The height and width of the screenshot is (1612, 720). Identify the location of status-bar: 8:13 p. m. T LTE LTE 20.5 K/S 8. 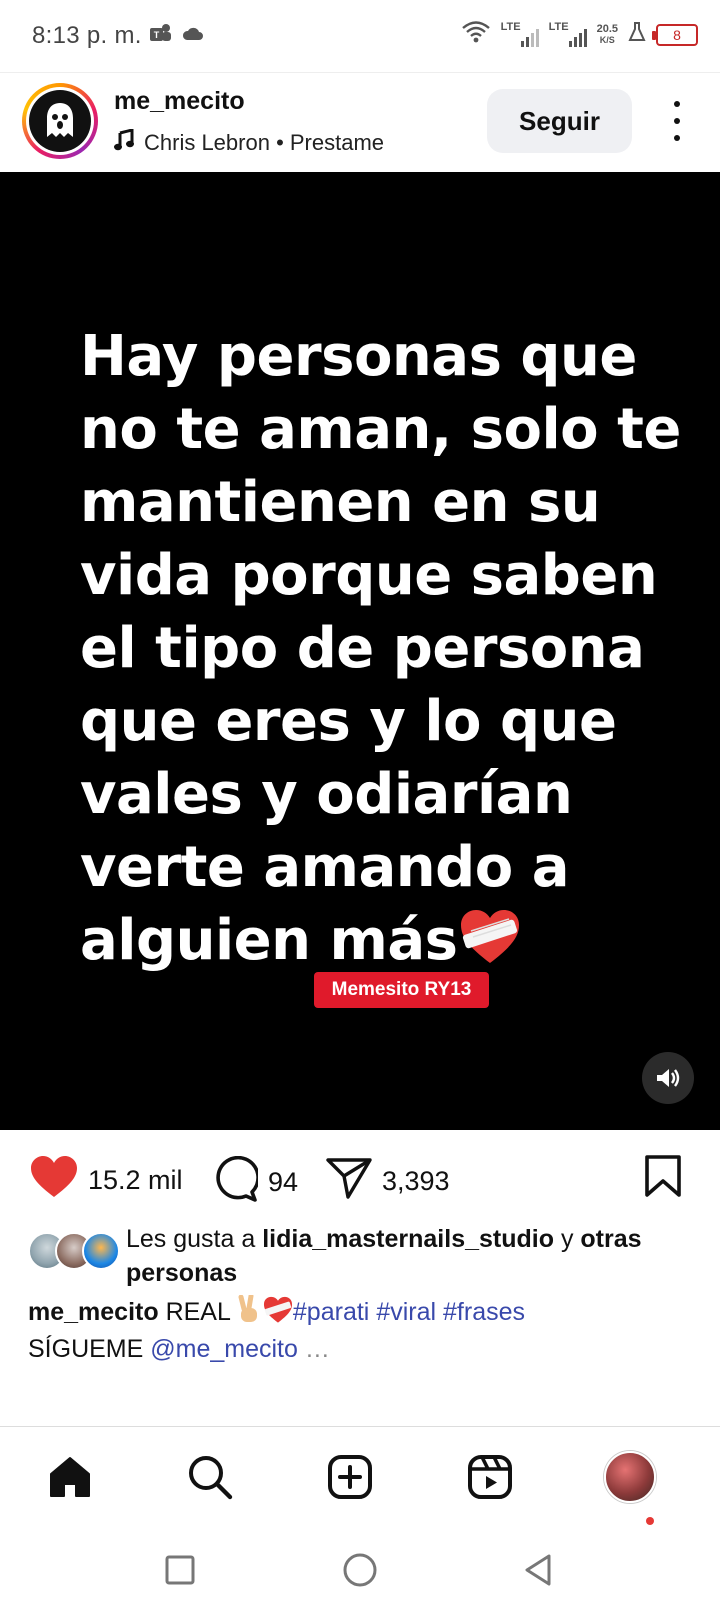
(360, 36).